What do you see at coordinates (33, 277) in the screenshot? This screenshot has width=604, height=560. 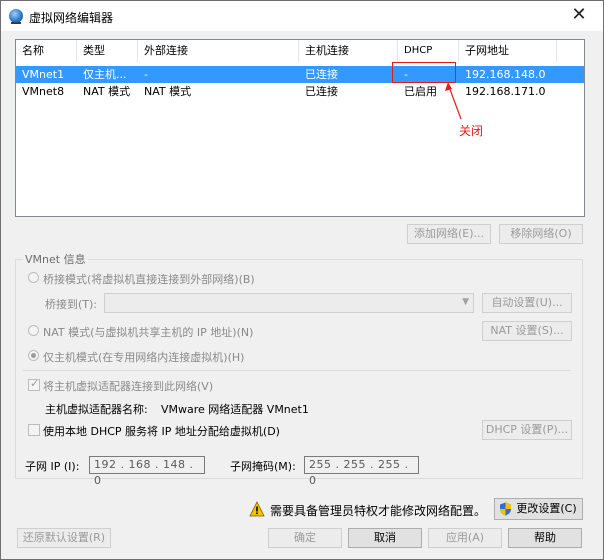 I see `bridged-mode-radio` at bounding box center [33, 277].